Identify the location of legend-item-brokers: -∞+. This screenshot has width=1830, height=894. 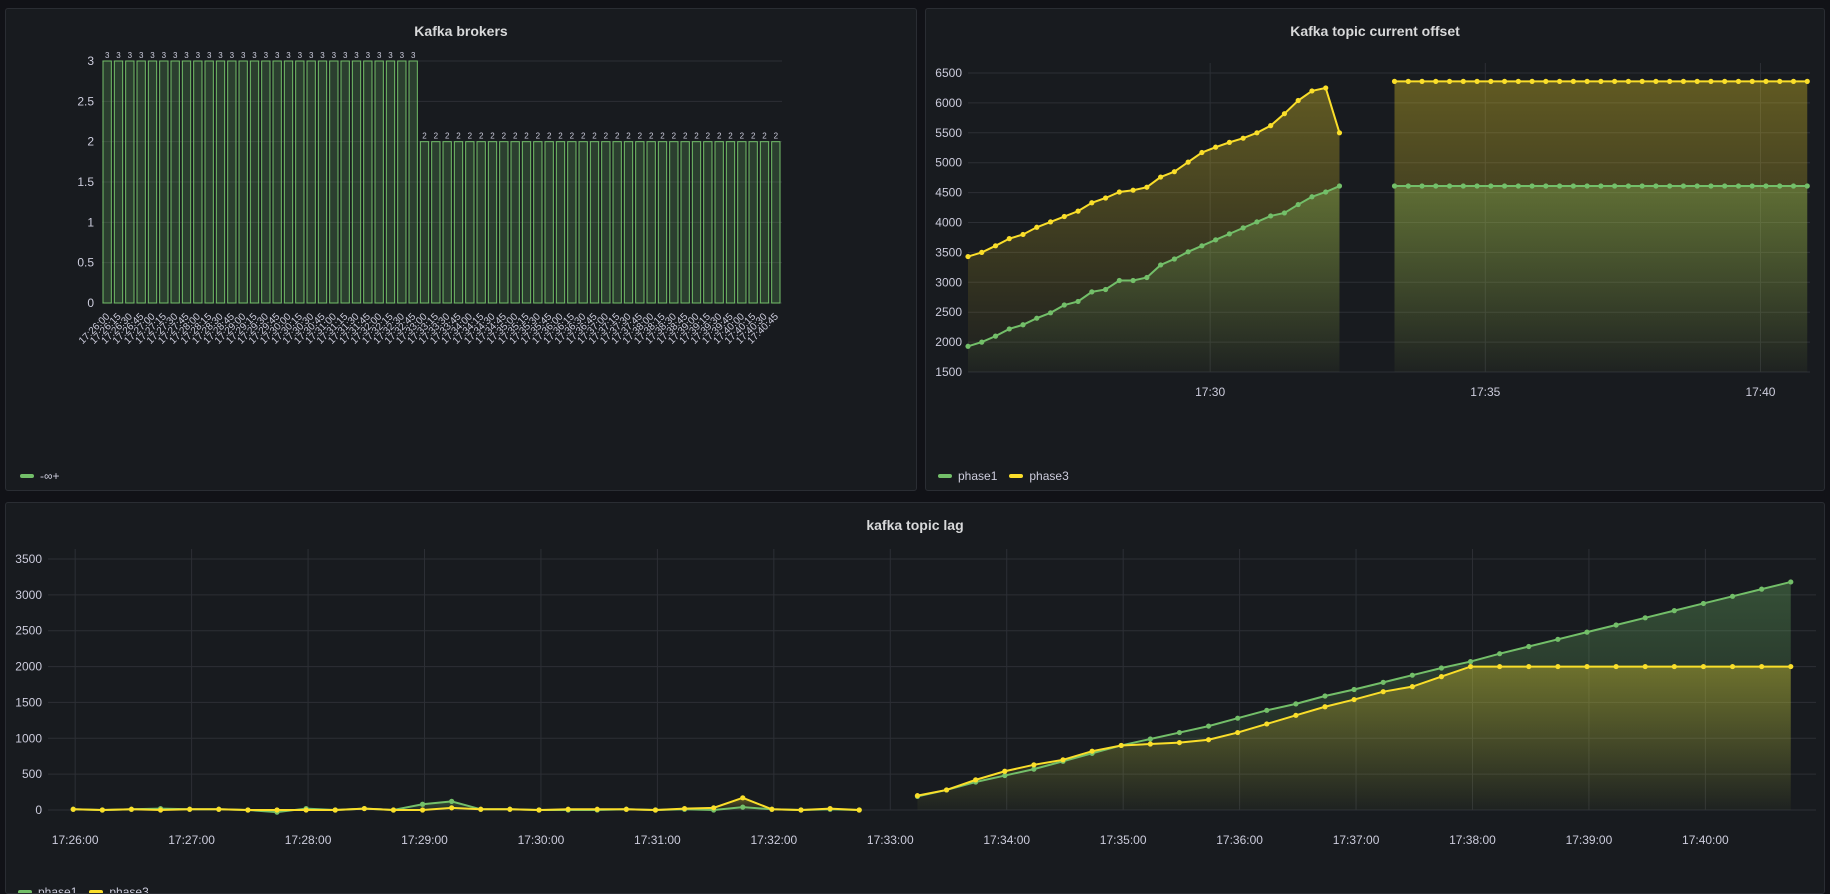
(40, 476).